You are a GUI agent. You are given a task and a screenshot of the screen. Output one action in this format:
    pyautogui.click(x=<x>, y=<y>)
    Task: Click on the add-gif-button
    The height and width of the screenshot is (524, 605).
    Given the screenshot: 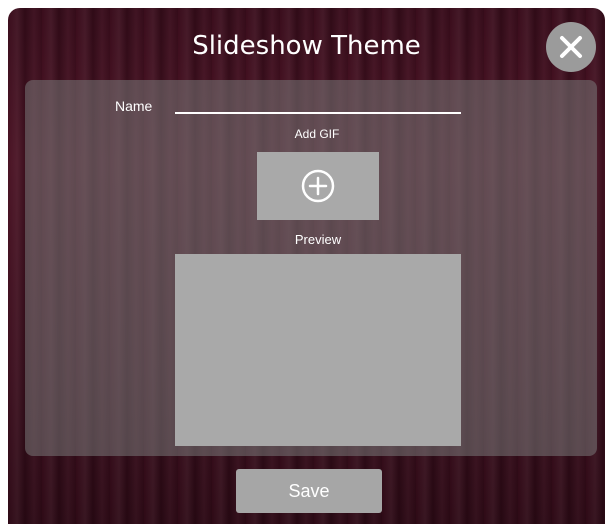 What is the action you would take?
    pyautogui.click(x=318, y=186)
    